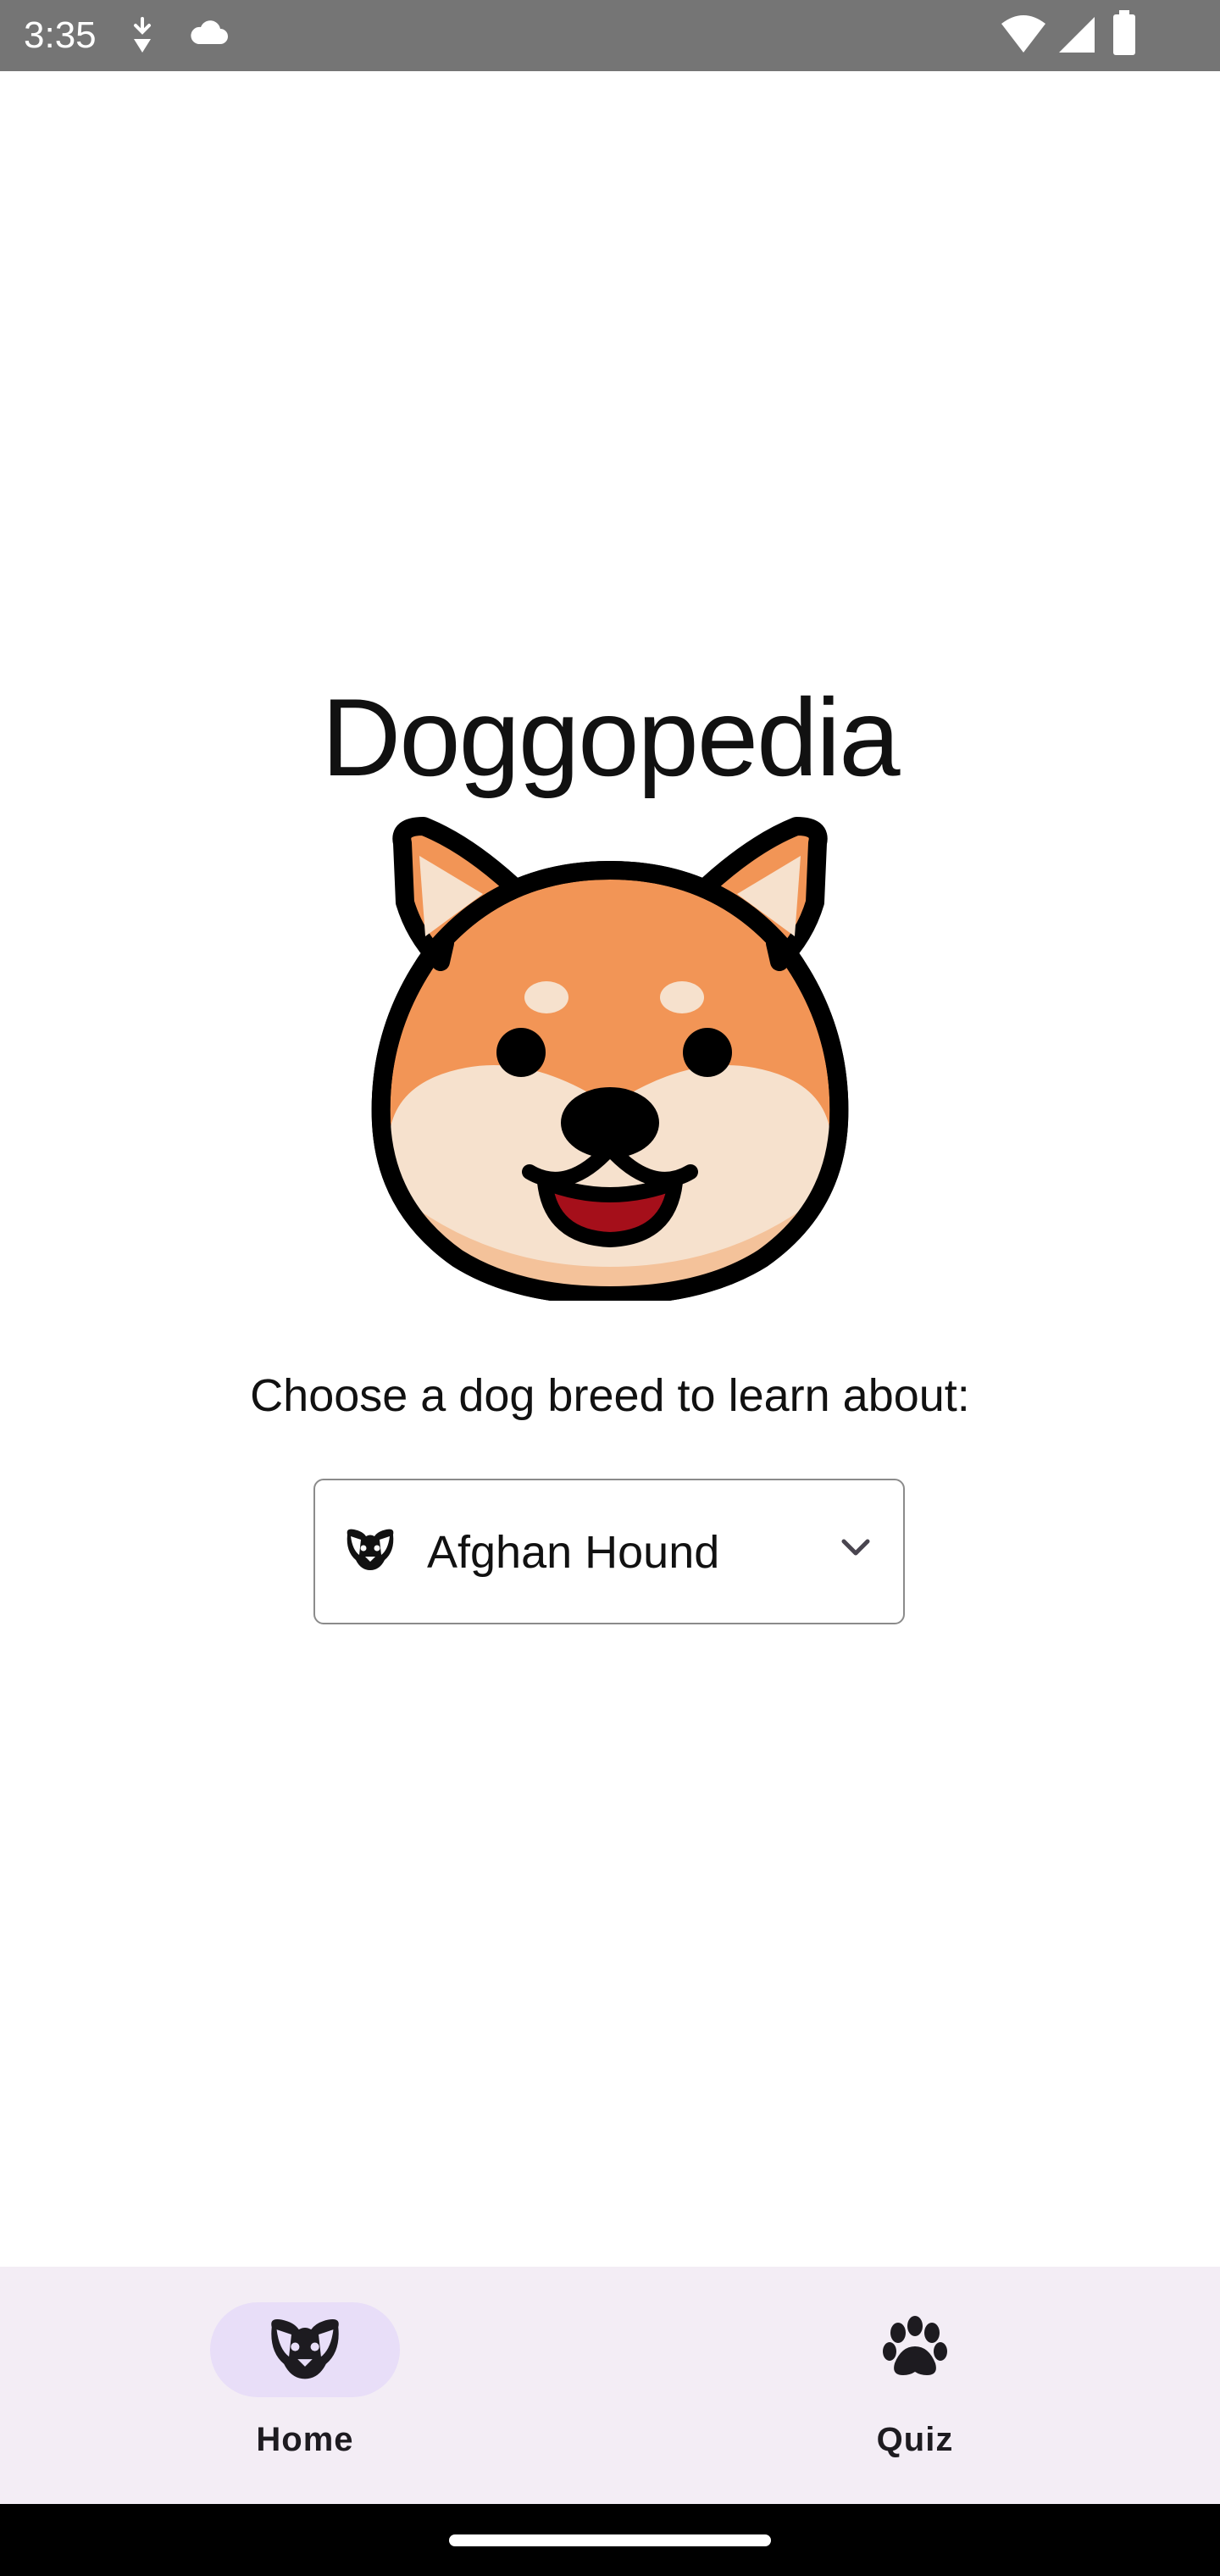 The image size is (1220, 2576). Describe the element at coordinates (1124, 35) in the screenshot. I see `battery-icon` at that location.